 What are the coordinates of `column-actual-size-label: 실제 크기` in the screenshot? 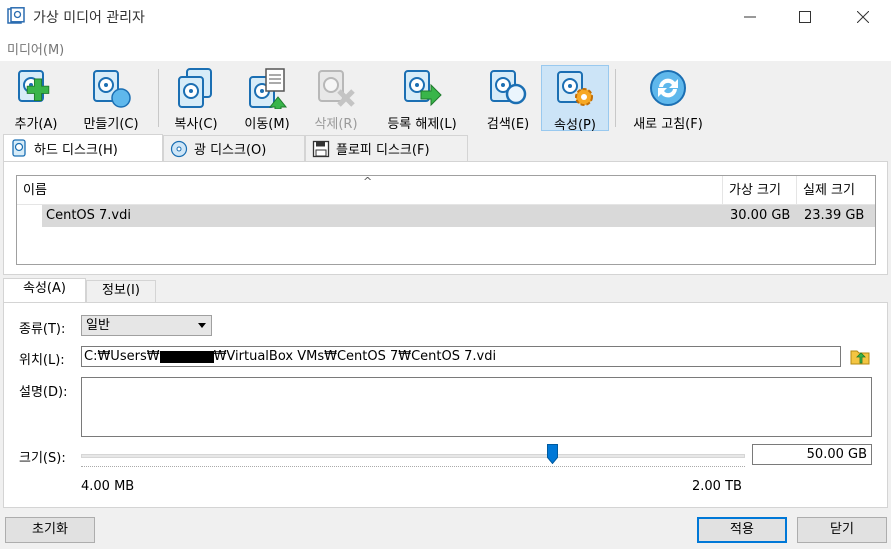 It's located at (829, 190).